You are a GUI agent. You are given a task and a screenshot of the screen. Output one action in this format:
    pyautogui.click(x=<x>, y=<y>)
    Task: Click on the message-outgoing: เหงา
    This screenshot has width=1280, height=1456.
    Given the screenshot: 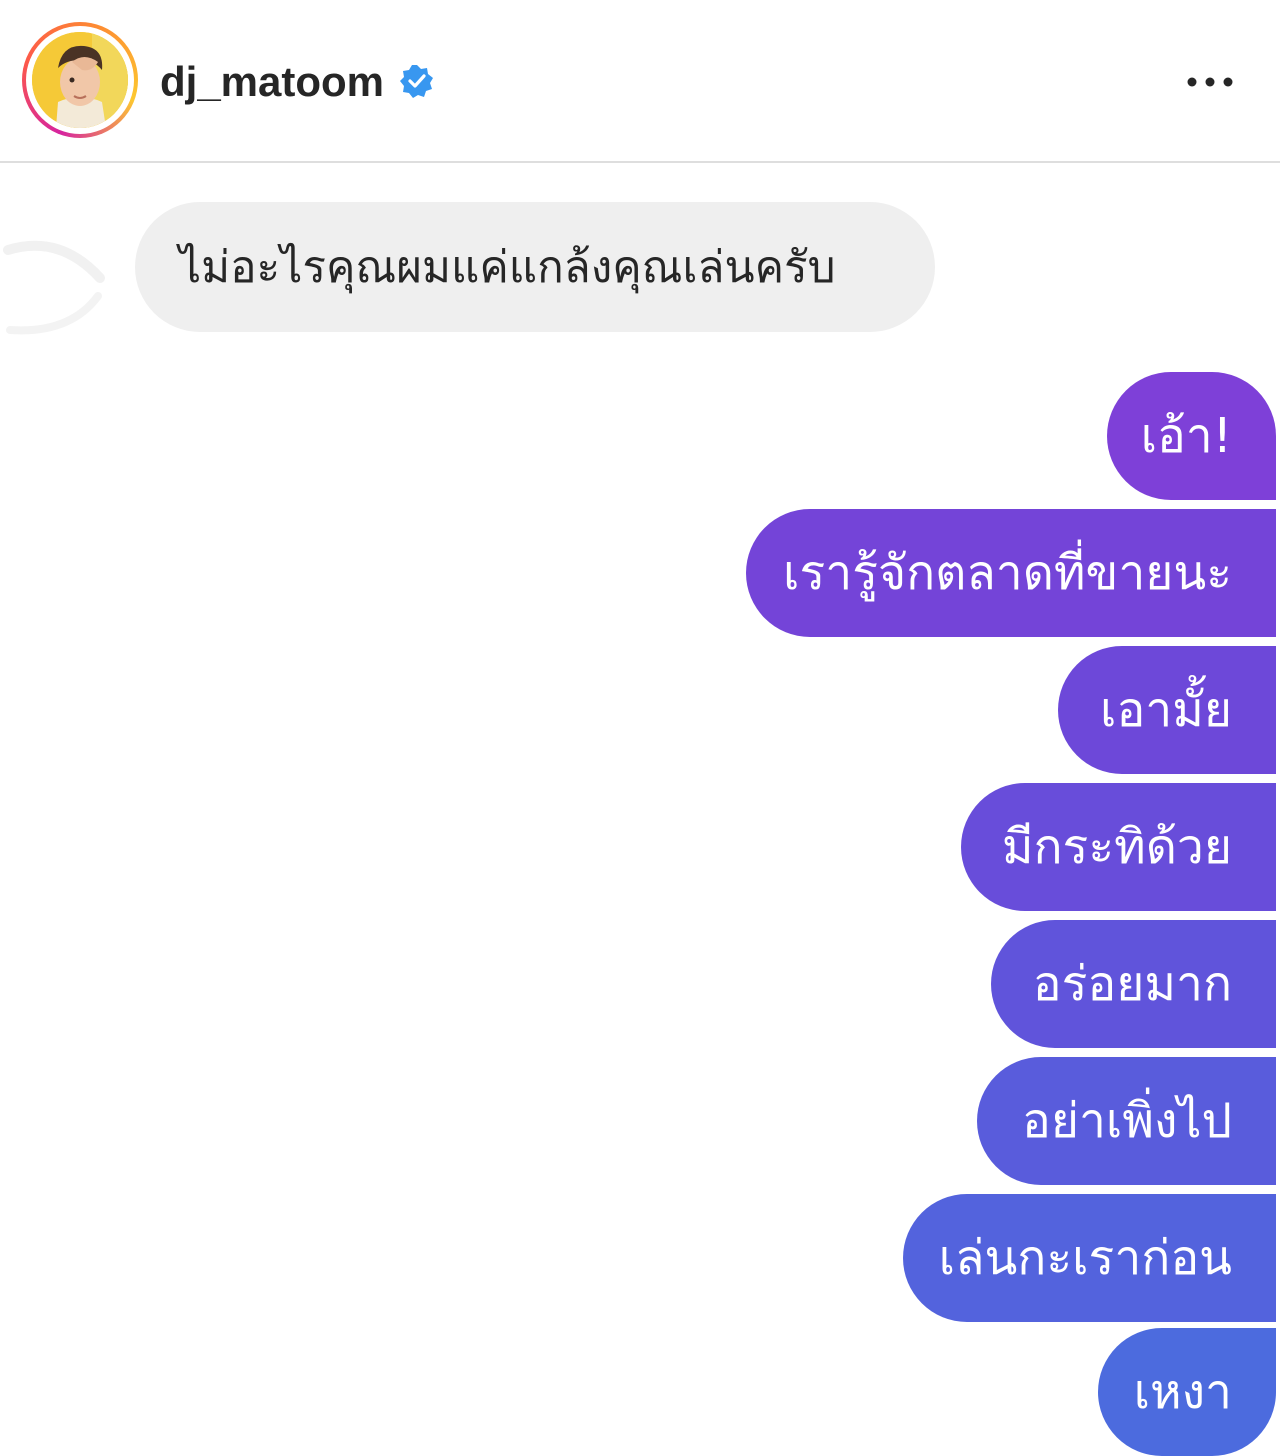 What is the action you would take?
    pyautogui.click(x=1187, y=1392)
    